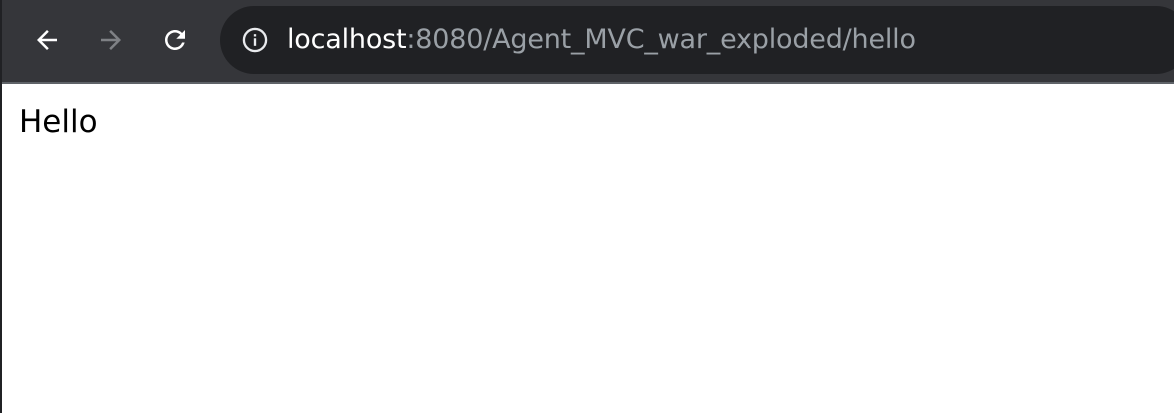 The height and width of the screenshot is (413, 1174). I want to click on back-button, so click(47, 40).